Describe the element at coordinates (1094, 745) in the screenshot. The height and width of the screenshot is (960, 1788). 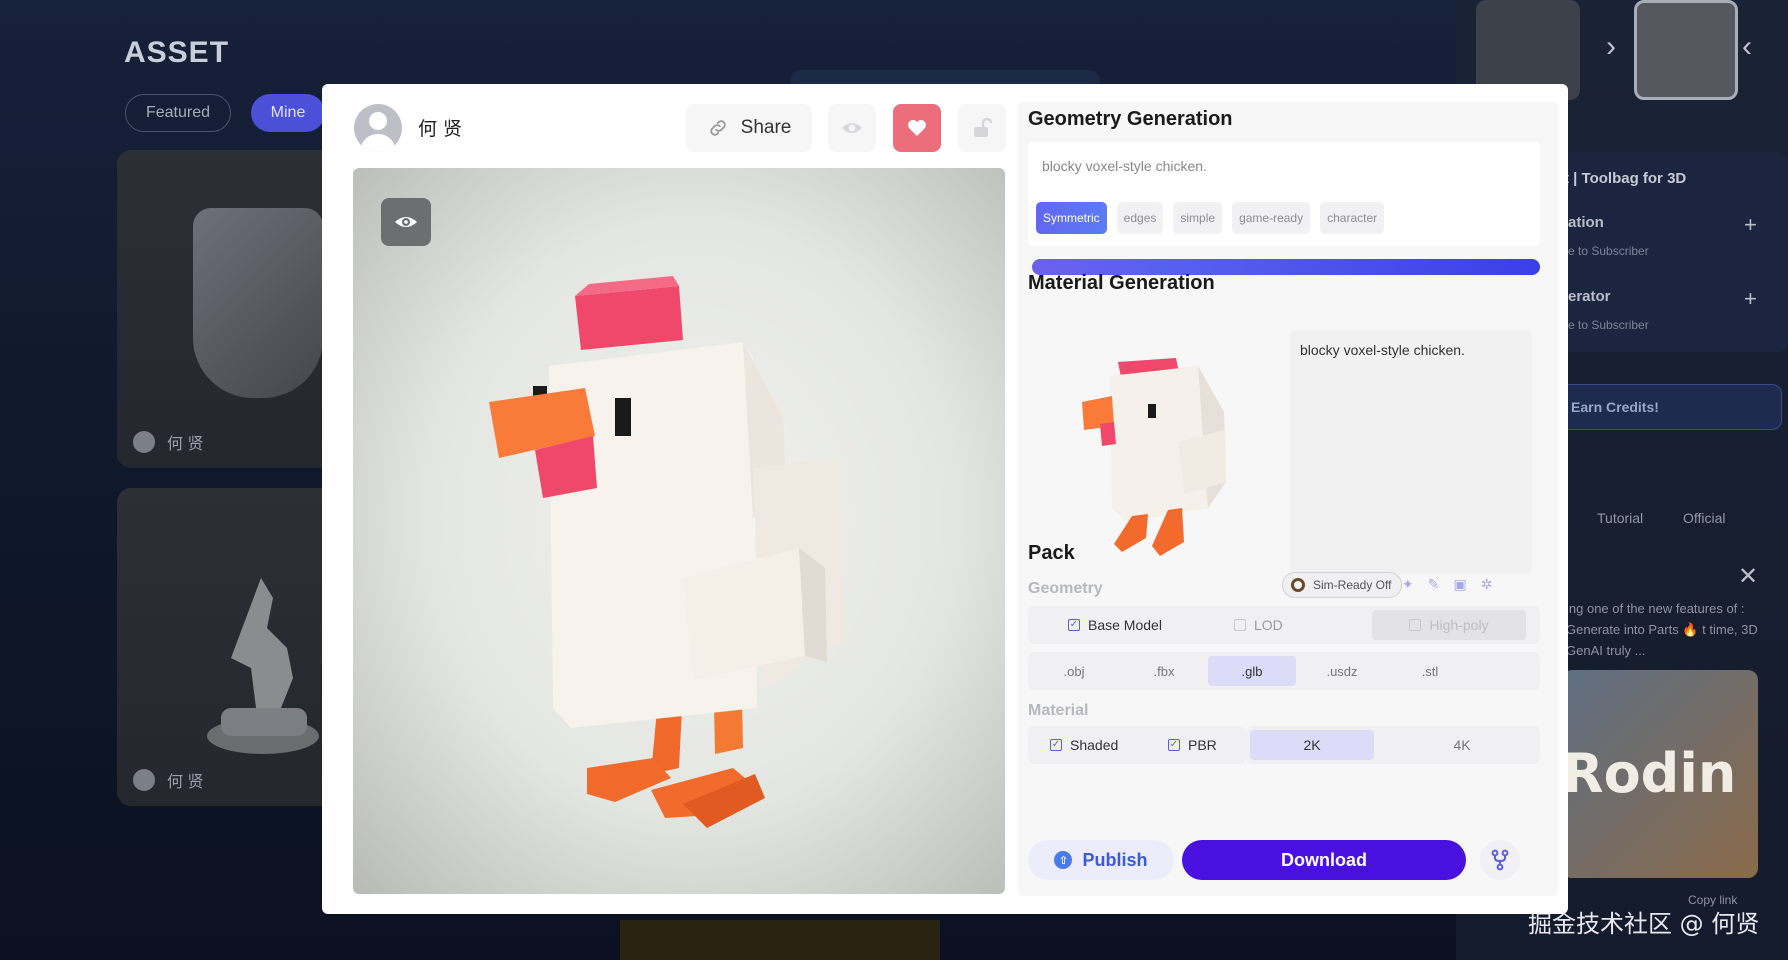
I see `shaded-label: Shaded` at that location.